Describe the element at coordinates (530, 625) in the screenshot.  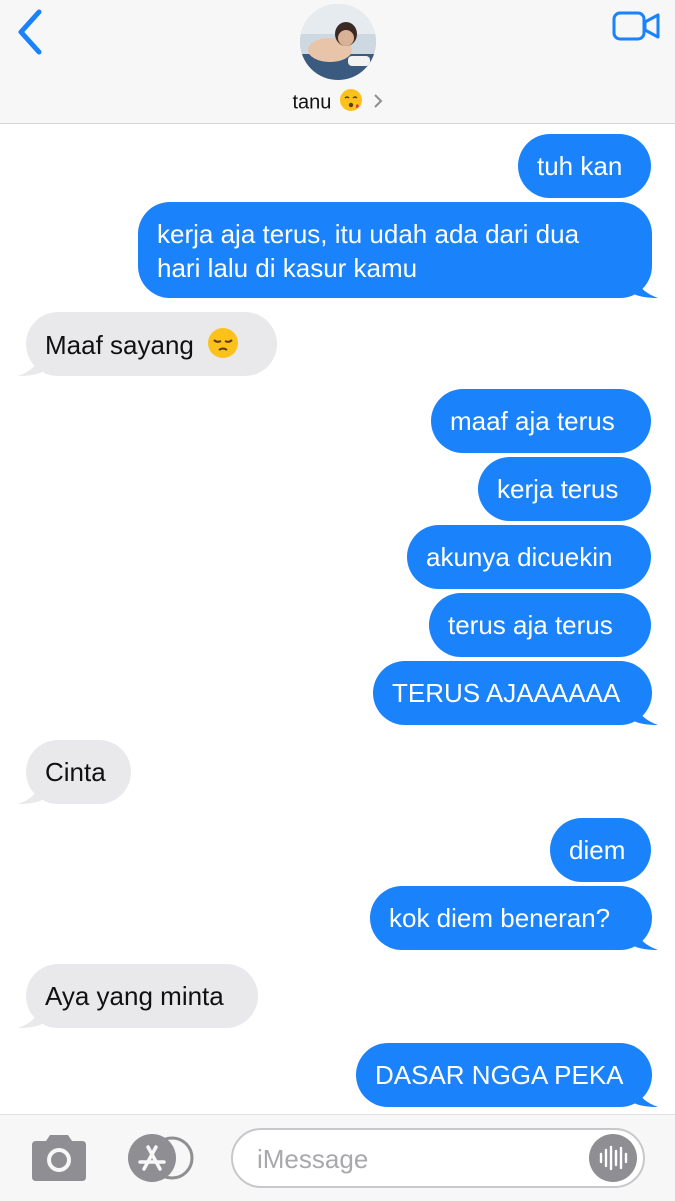
I see `message-text: terus aja terus` at that location.